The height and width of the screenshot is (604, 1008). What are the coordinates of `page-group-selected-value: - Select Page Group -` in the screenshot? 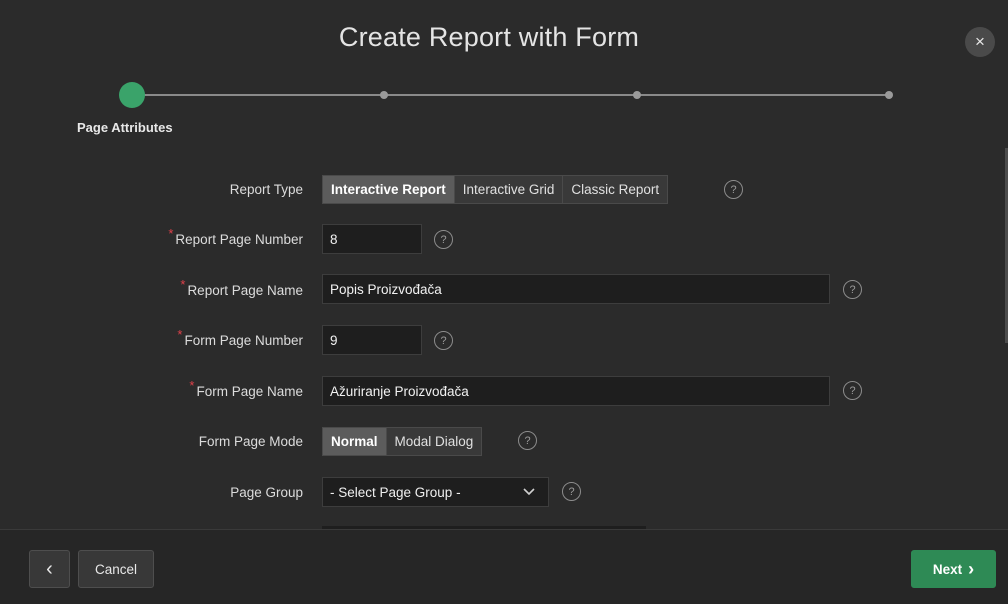 It's located at (395, 492).